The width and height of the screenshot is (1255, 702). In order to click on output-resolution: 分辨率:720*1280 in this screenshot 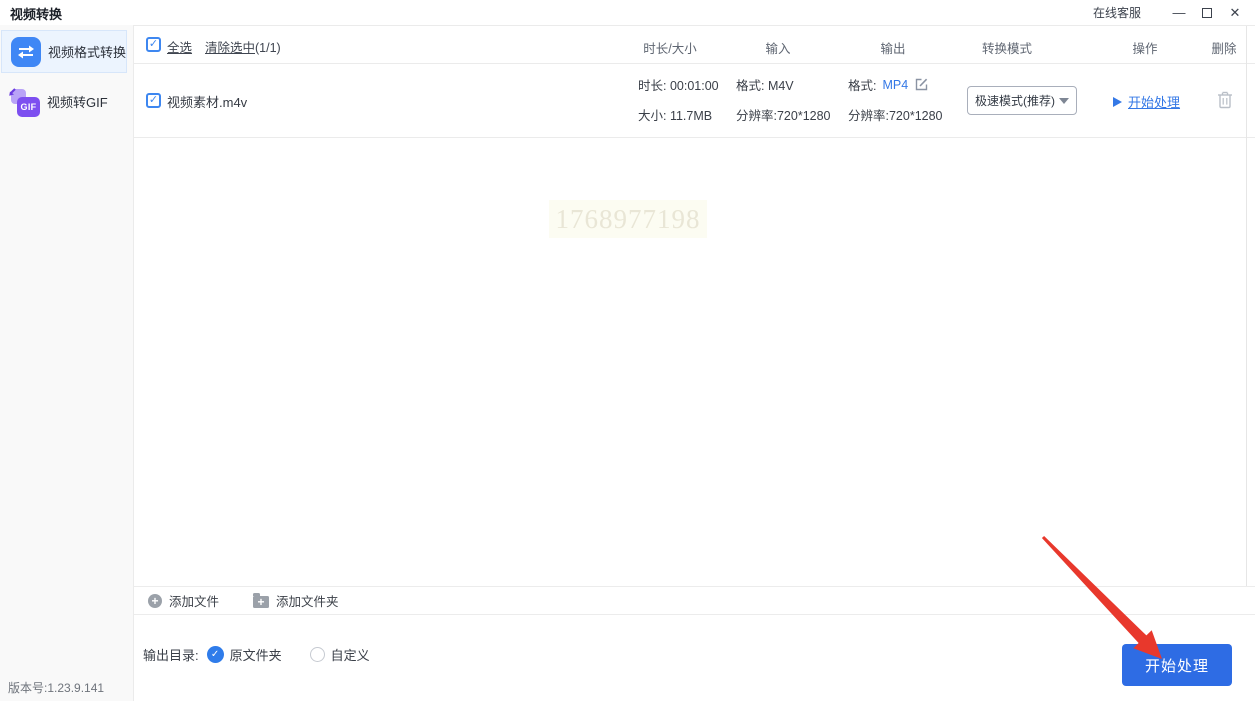, I will do `click(895, 116)`.